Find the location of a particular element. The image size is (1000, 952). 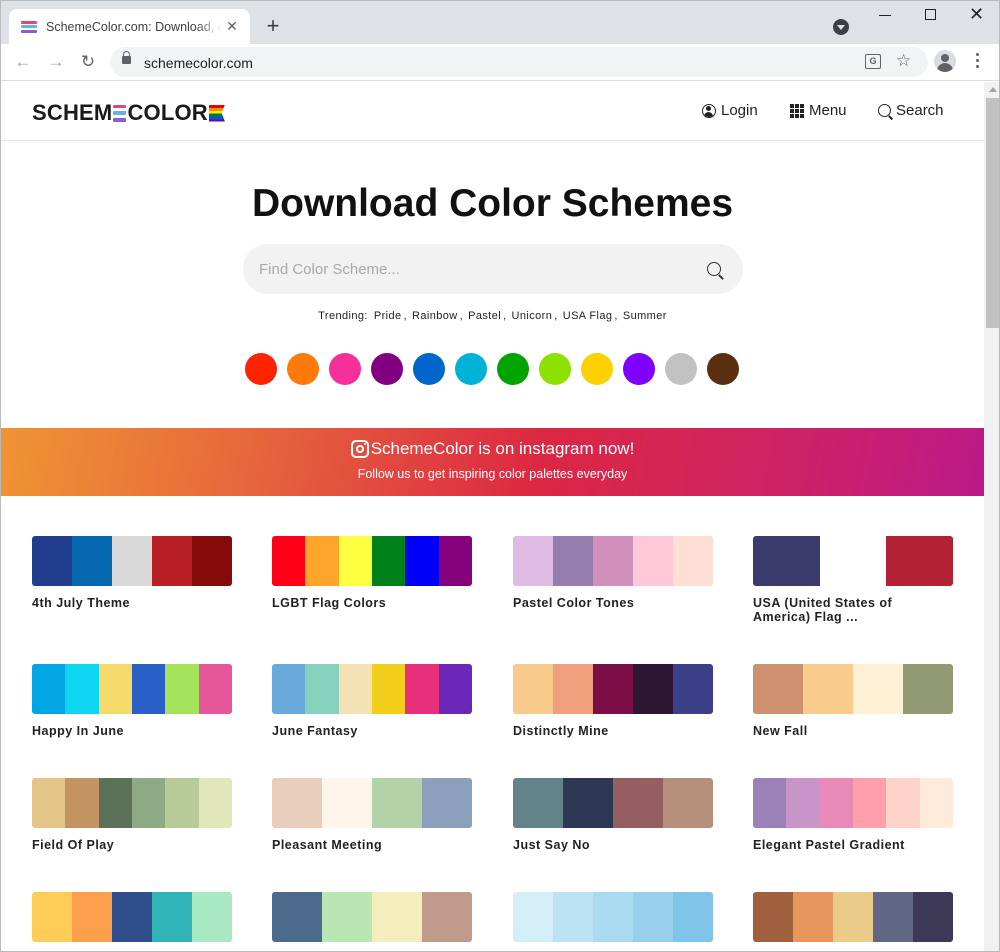

trending-link-summer: Summer is located at coordinates (645, 316).